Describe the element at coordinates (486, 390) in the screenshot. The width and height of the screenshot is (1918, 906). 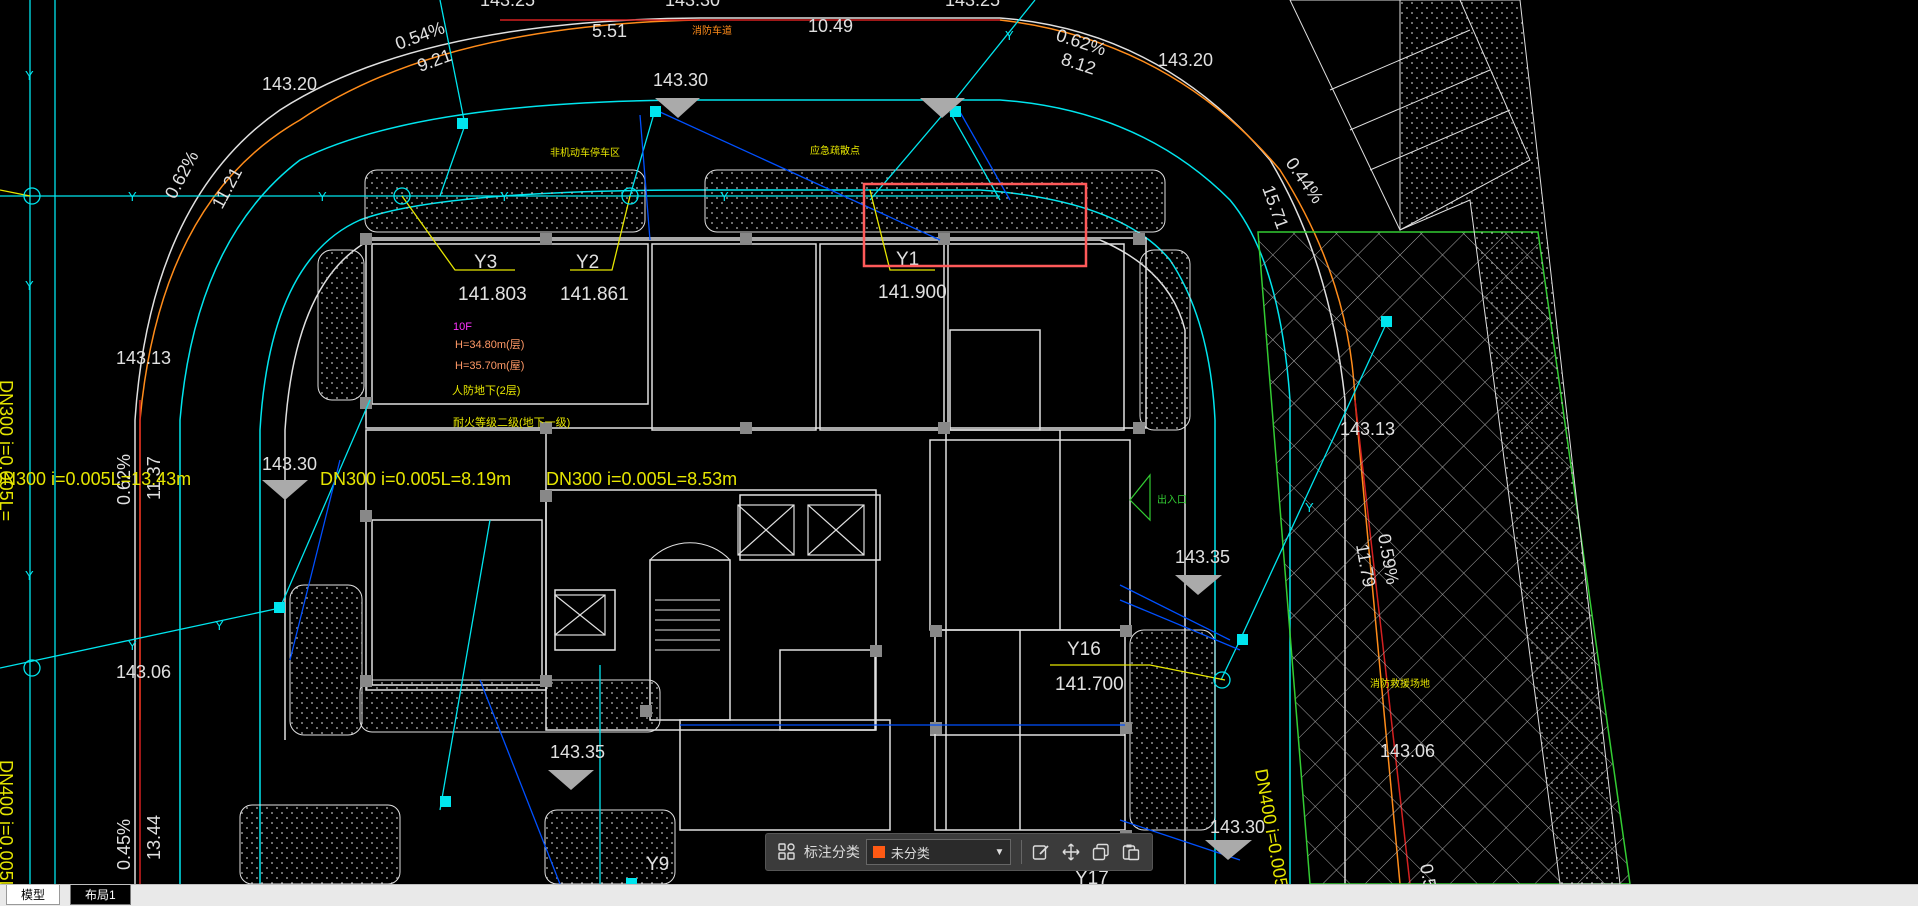
I see `building-basement-note: 人防地下(2层)` at that location.